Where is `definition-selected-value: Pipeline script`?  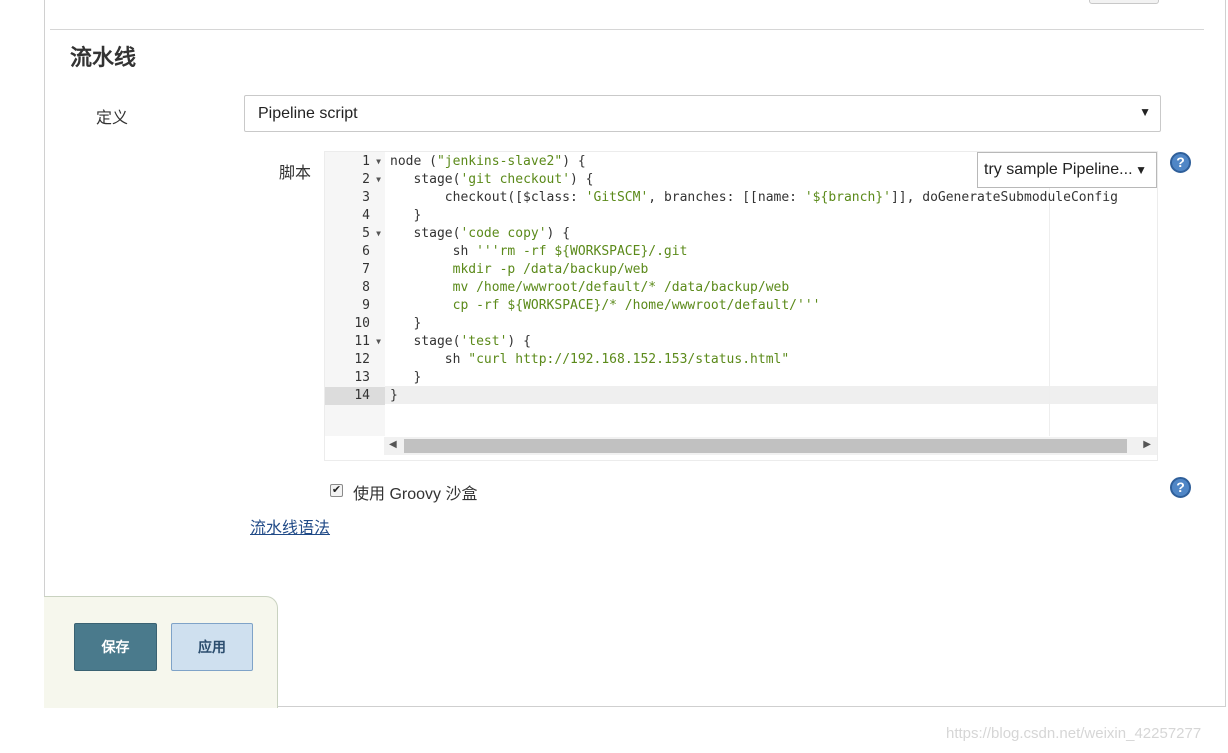 definition-selected-value: Pipeline script is located at coordinates (308, 113).